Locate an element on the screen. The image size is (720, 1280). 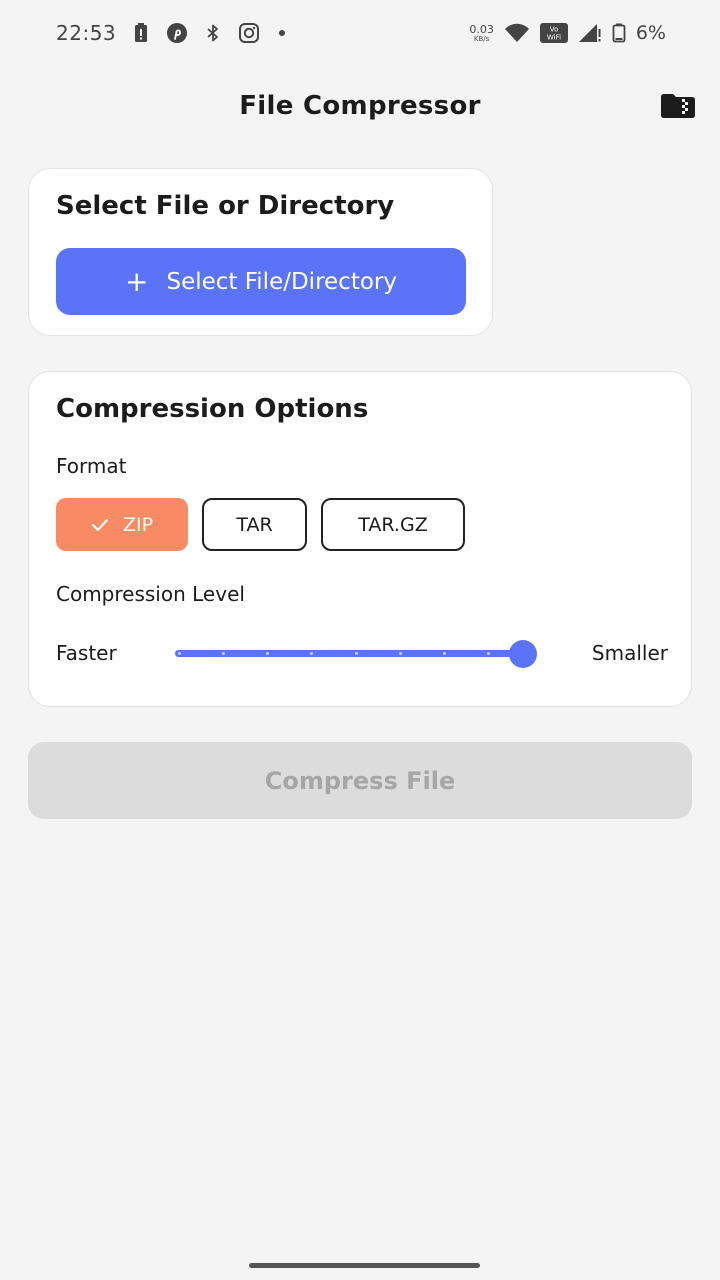
dot-icon is located at coordinates (282, 33).